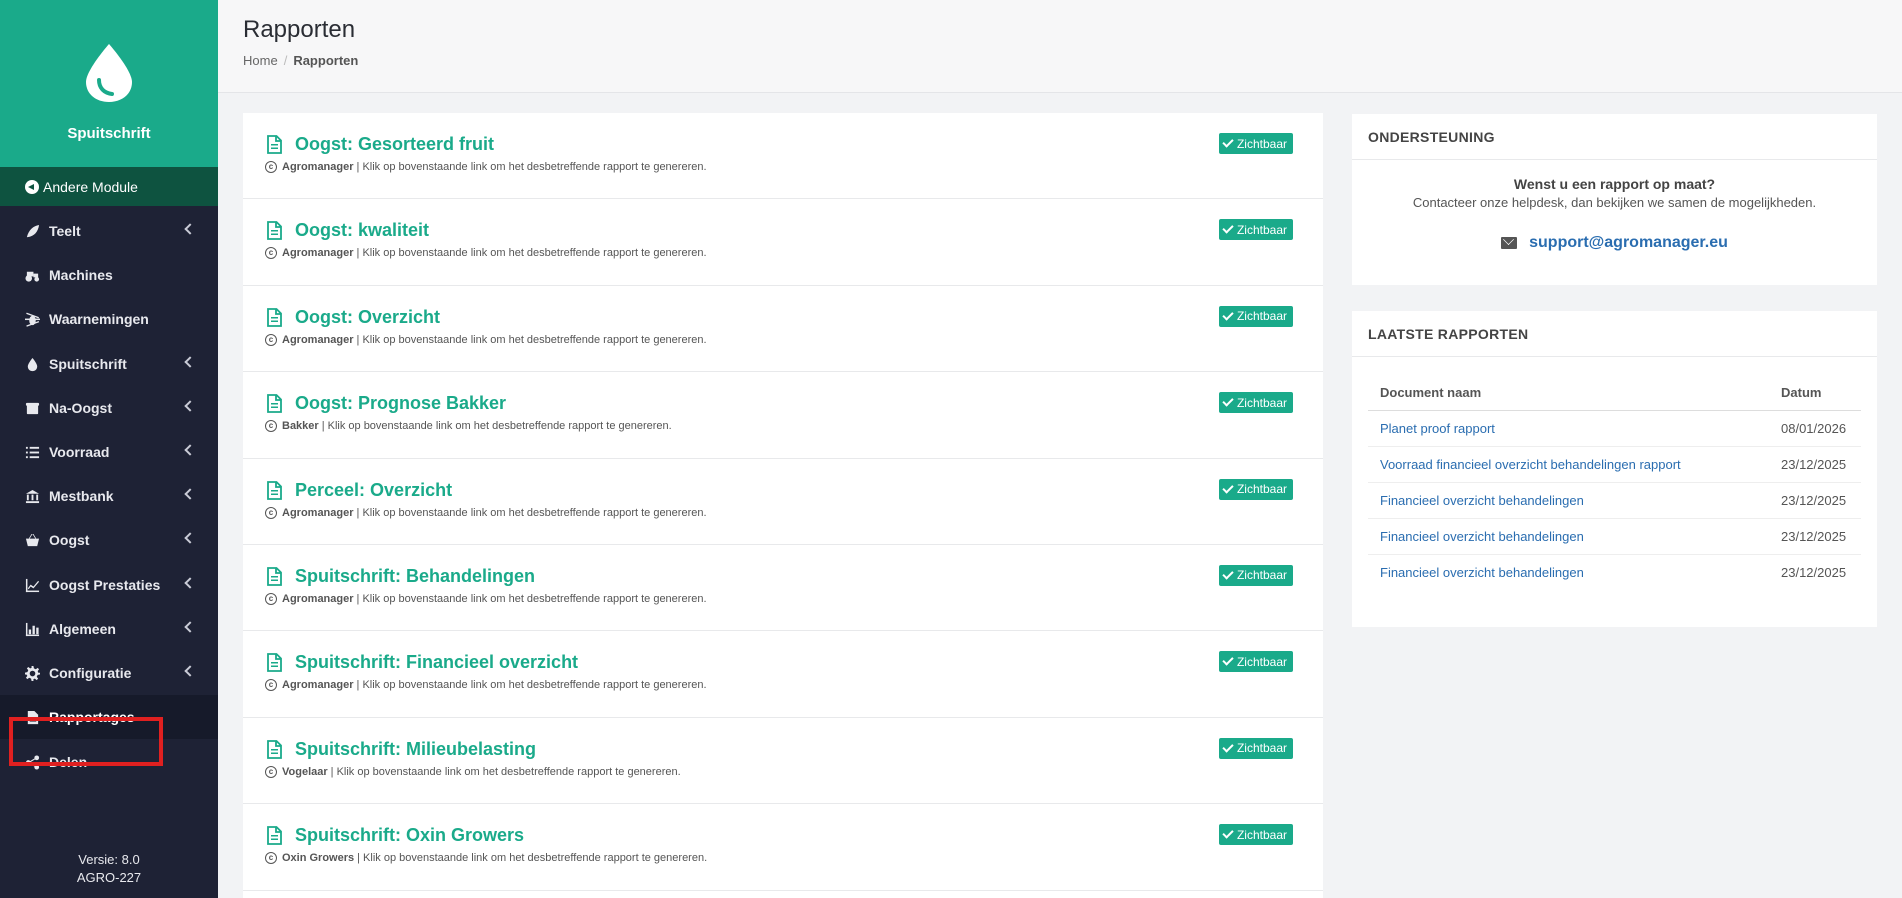  I want to click on sidebar-item-na-oogst: Na-Oogst, so click(109, 408).